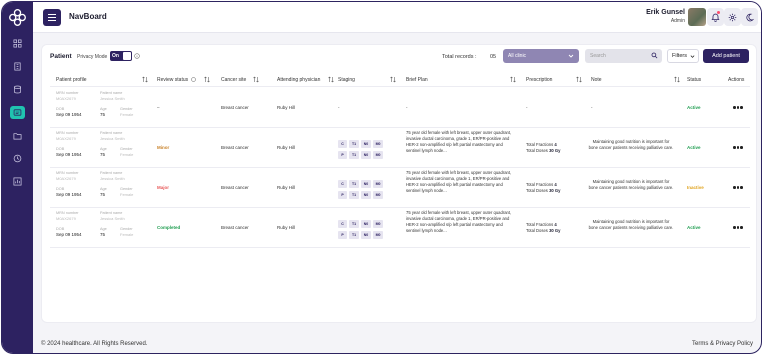 This screenshot has height=355, width=763. What do you see at coordinates (163, 147) in the screenshot?
I see `review-status: Minor` at bounding box center [163, 147].